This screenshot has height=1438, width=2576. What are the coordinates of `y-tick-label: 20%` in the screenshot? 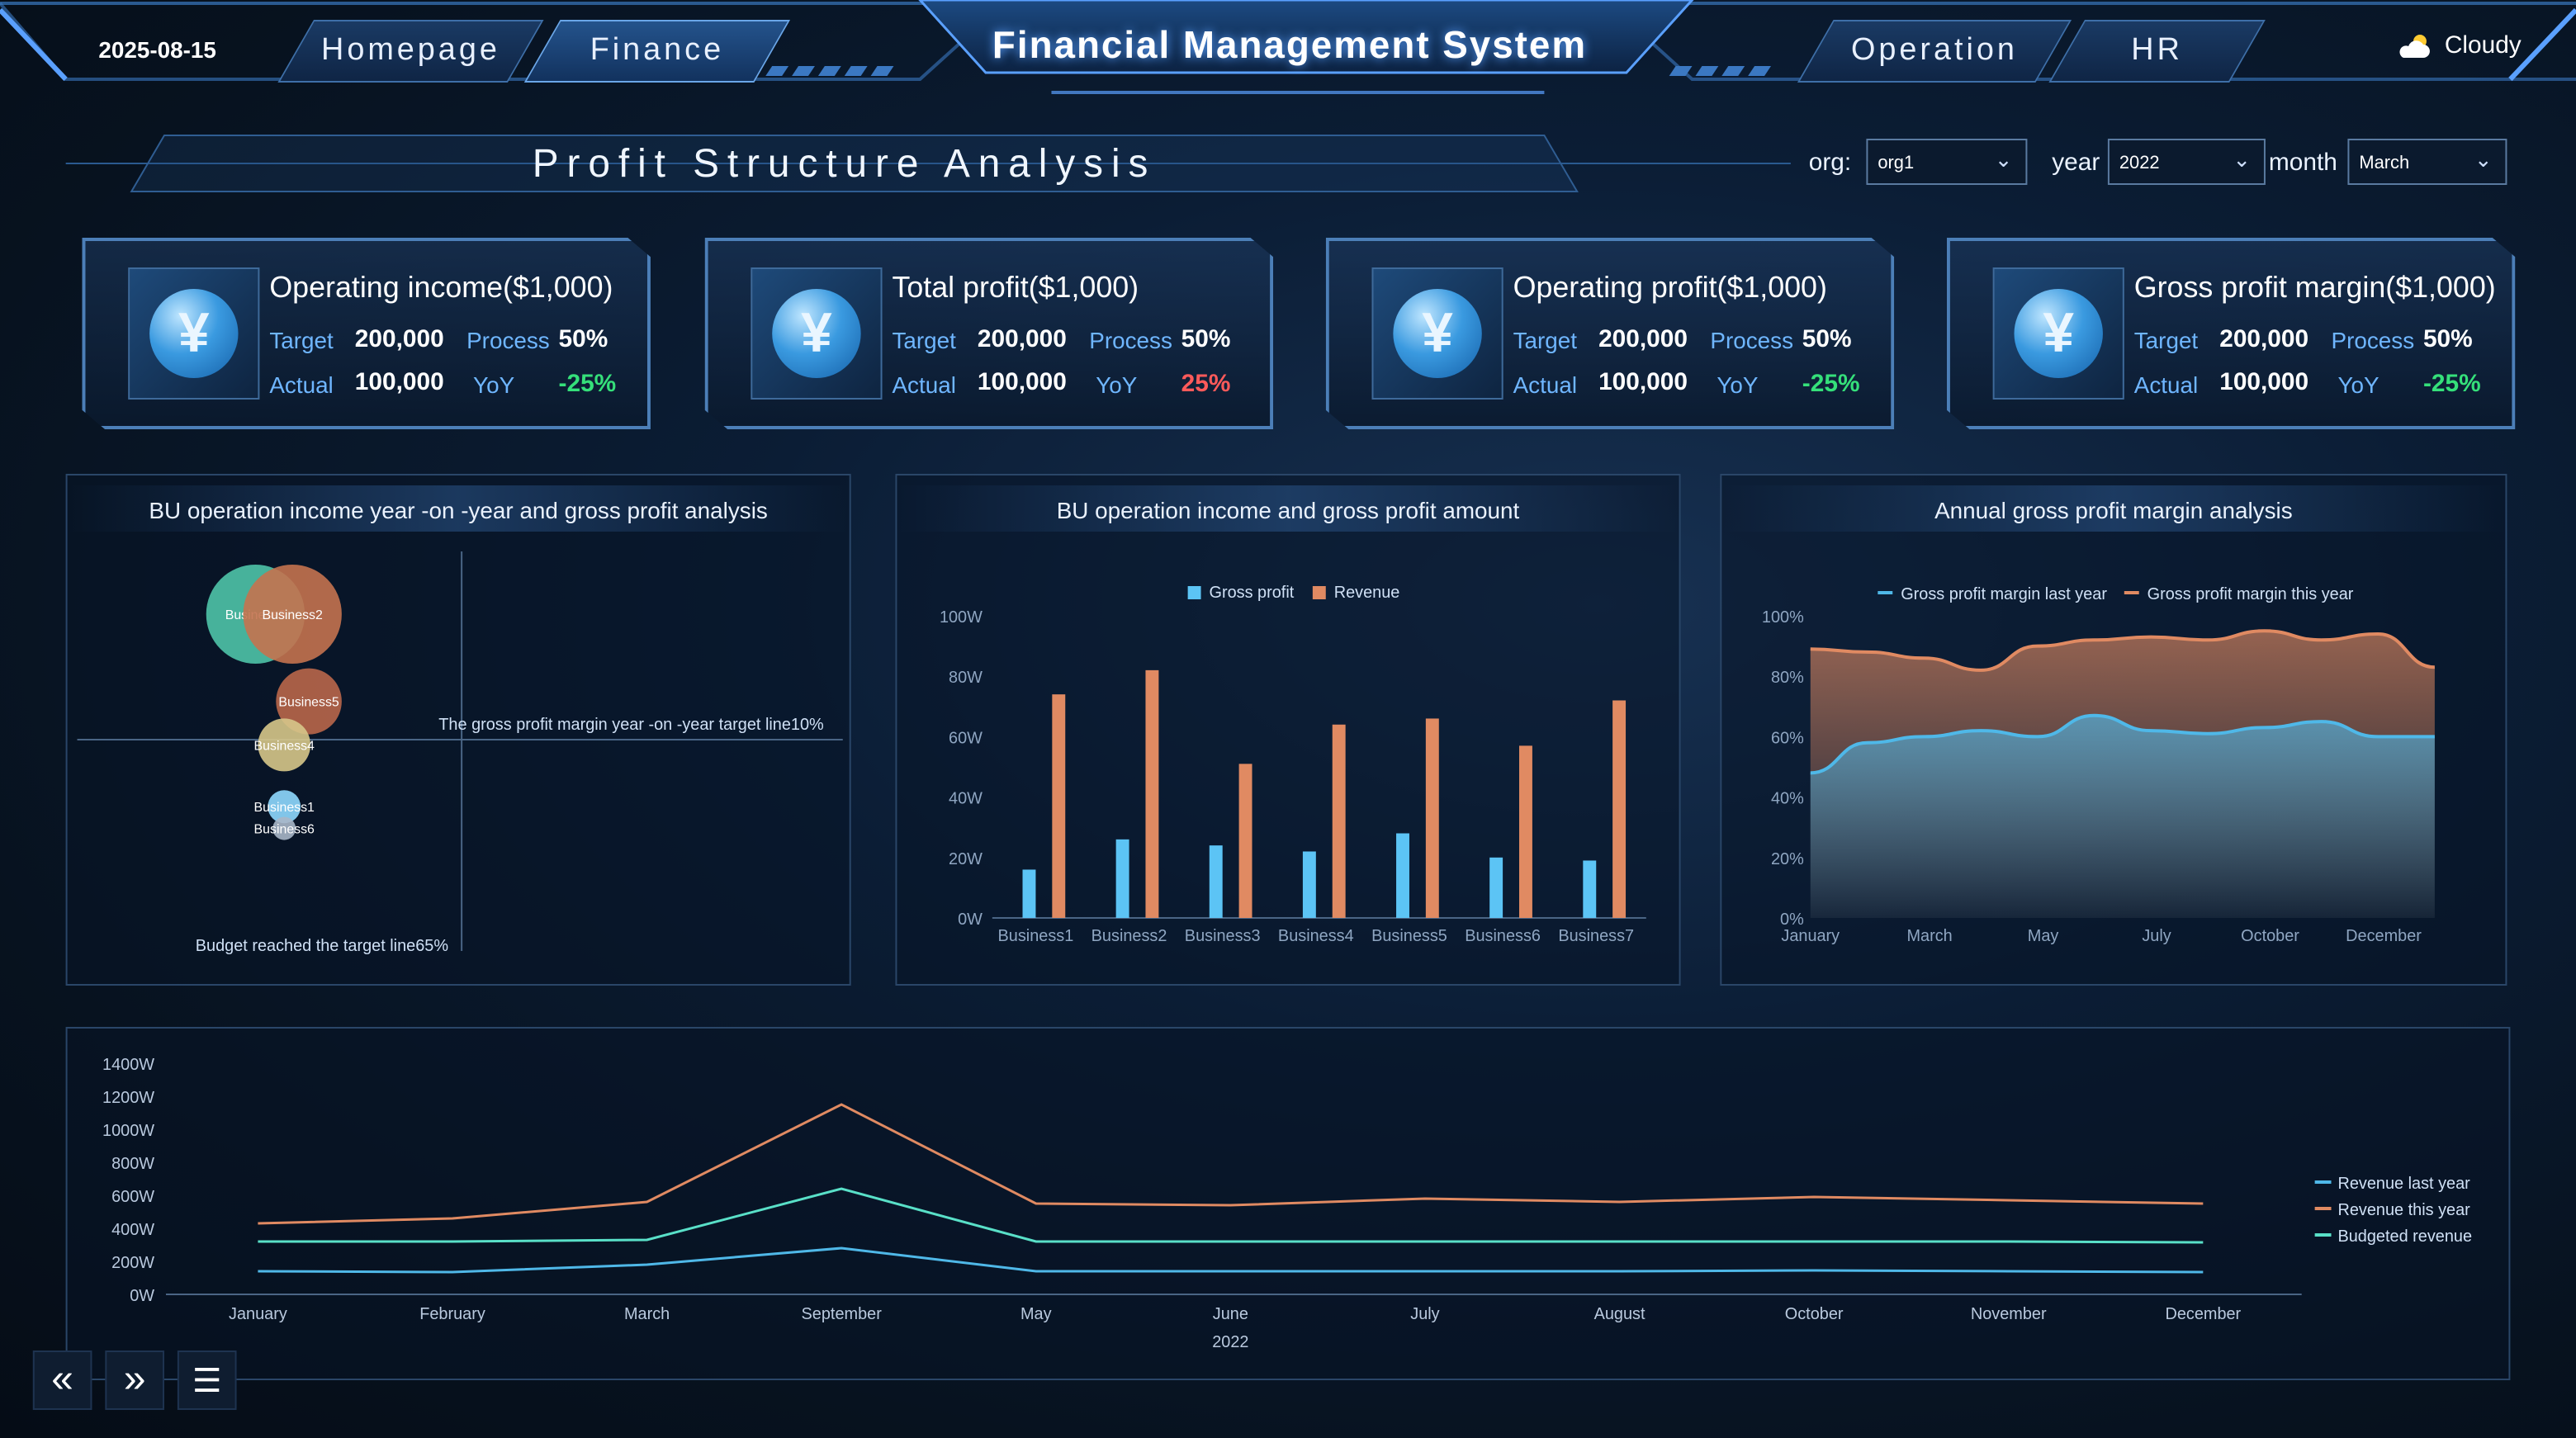 It's located at (1787, 859).